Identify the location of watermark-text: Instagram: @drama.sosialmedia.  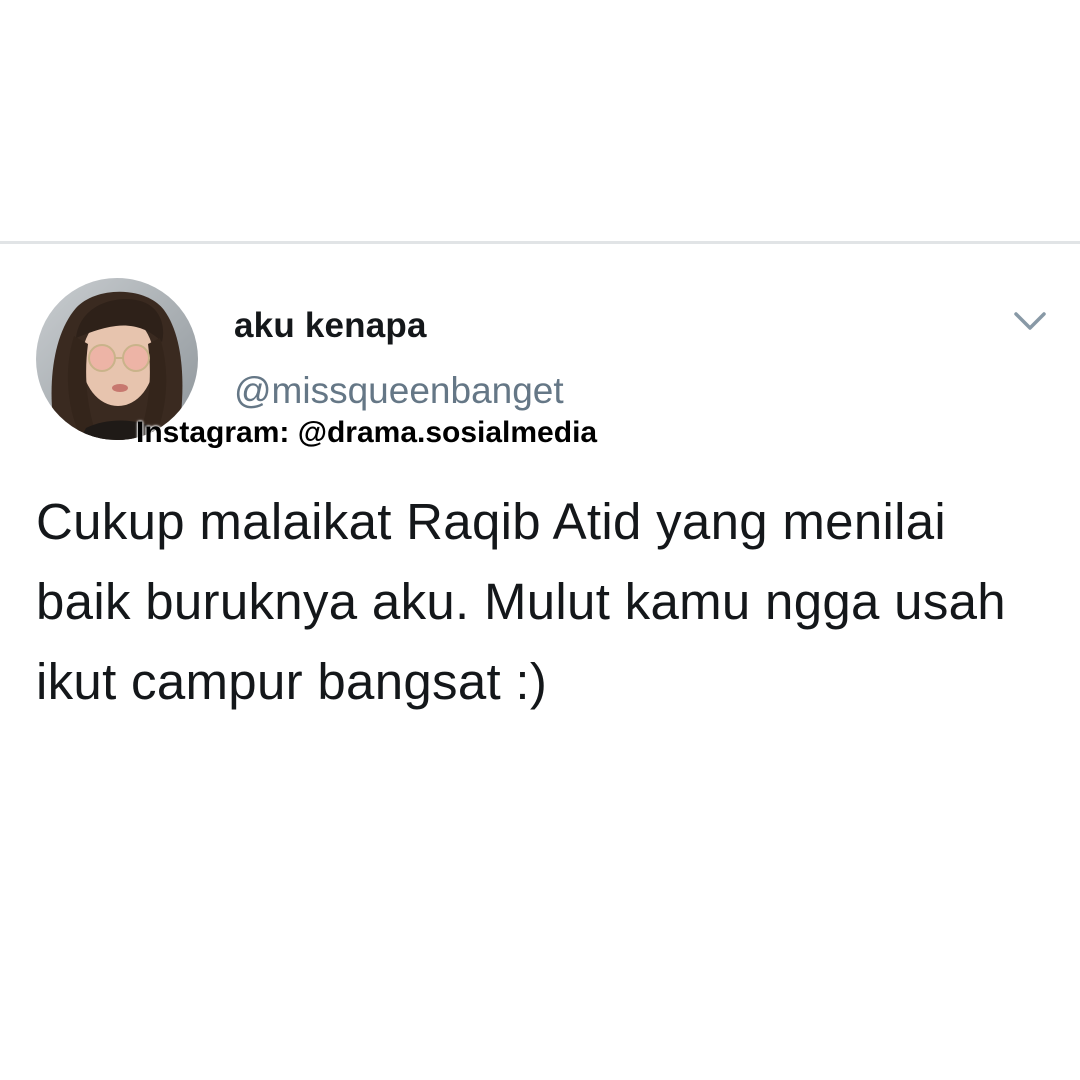
(367, 432).